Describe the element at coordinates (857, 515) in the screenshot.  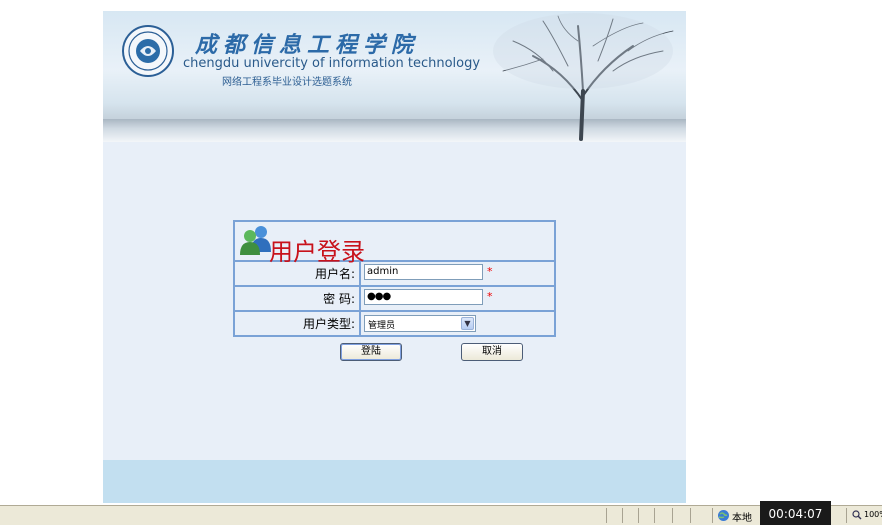
I see `zoom-icon` at that location.